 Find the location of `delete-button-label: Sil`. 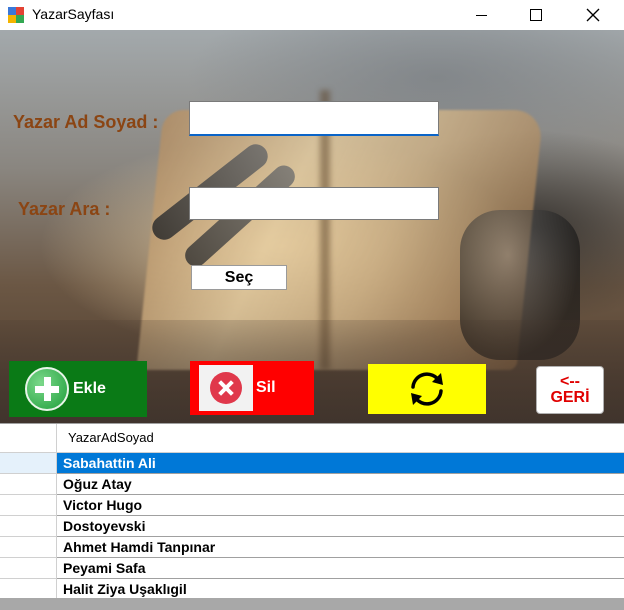

delete-button-label: Sil is located at coordinates (266, 387).